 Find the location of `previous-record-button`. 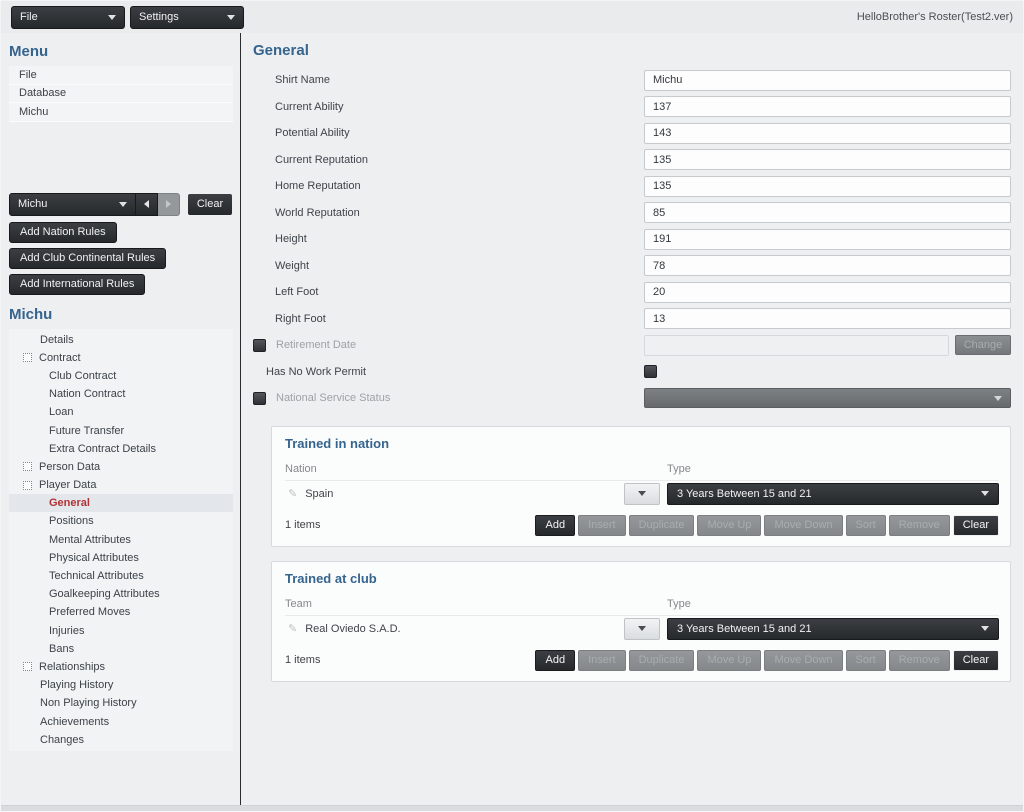

previous-record-button is located at coordinates (147, 204).